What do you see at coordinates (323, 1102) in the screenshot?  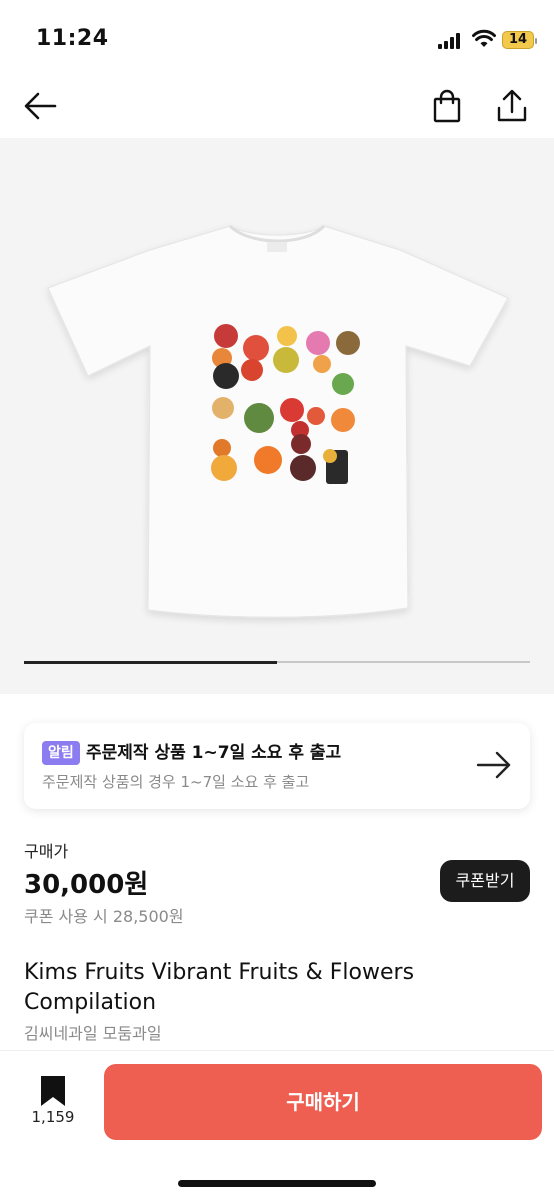 I see `buy-button: 구매하기` at bounding box center [323, 1102].